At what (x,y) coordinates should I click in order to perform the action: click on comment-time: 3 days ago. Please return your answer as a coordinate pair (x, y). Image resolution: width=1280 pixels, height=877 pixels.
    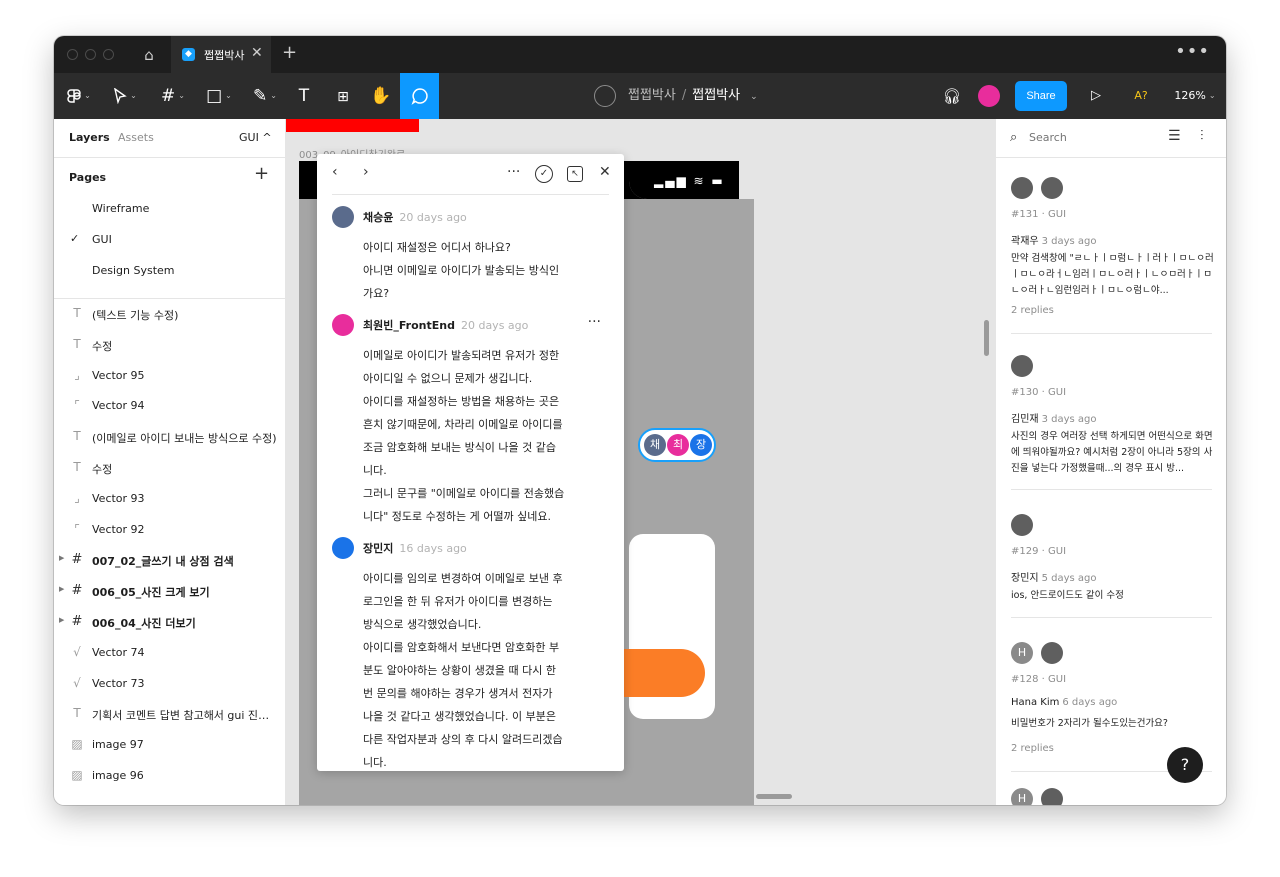
    Looking at the image, I should click on (1069, 241).